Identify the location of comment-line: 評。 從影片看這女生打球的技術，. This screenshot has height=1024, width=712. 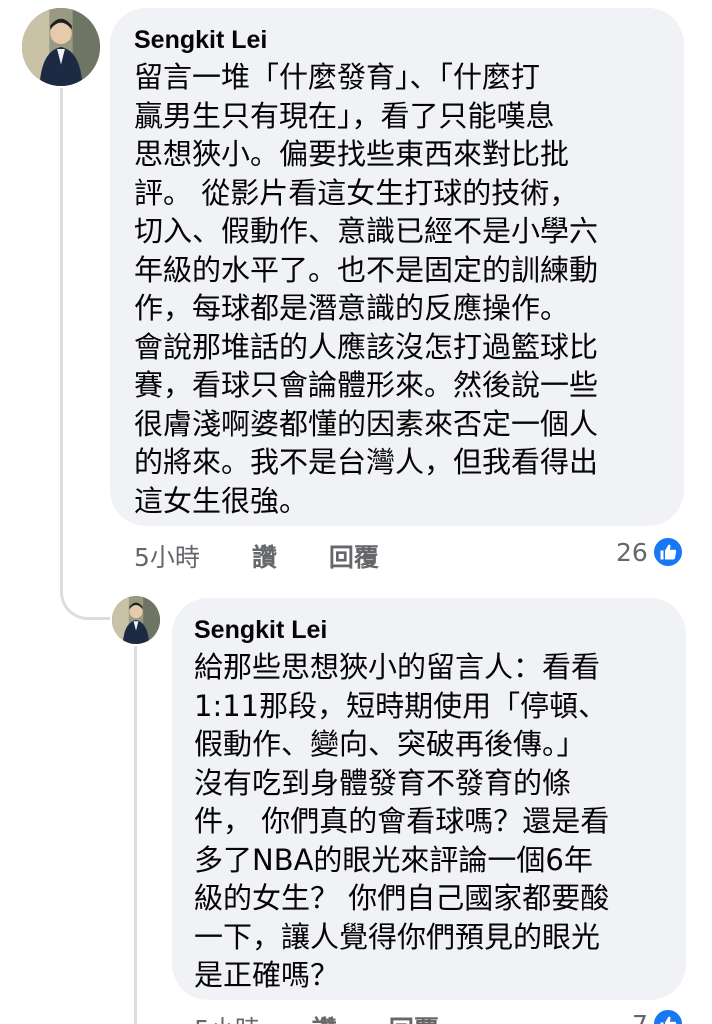
(356, 192).